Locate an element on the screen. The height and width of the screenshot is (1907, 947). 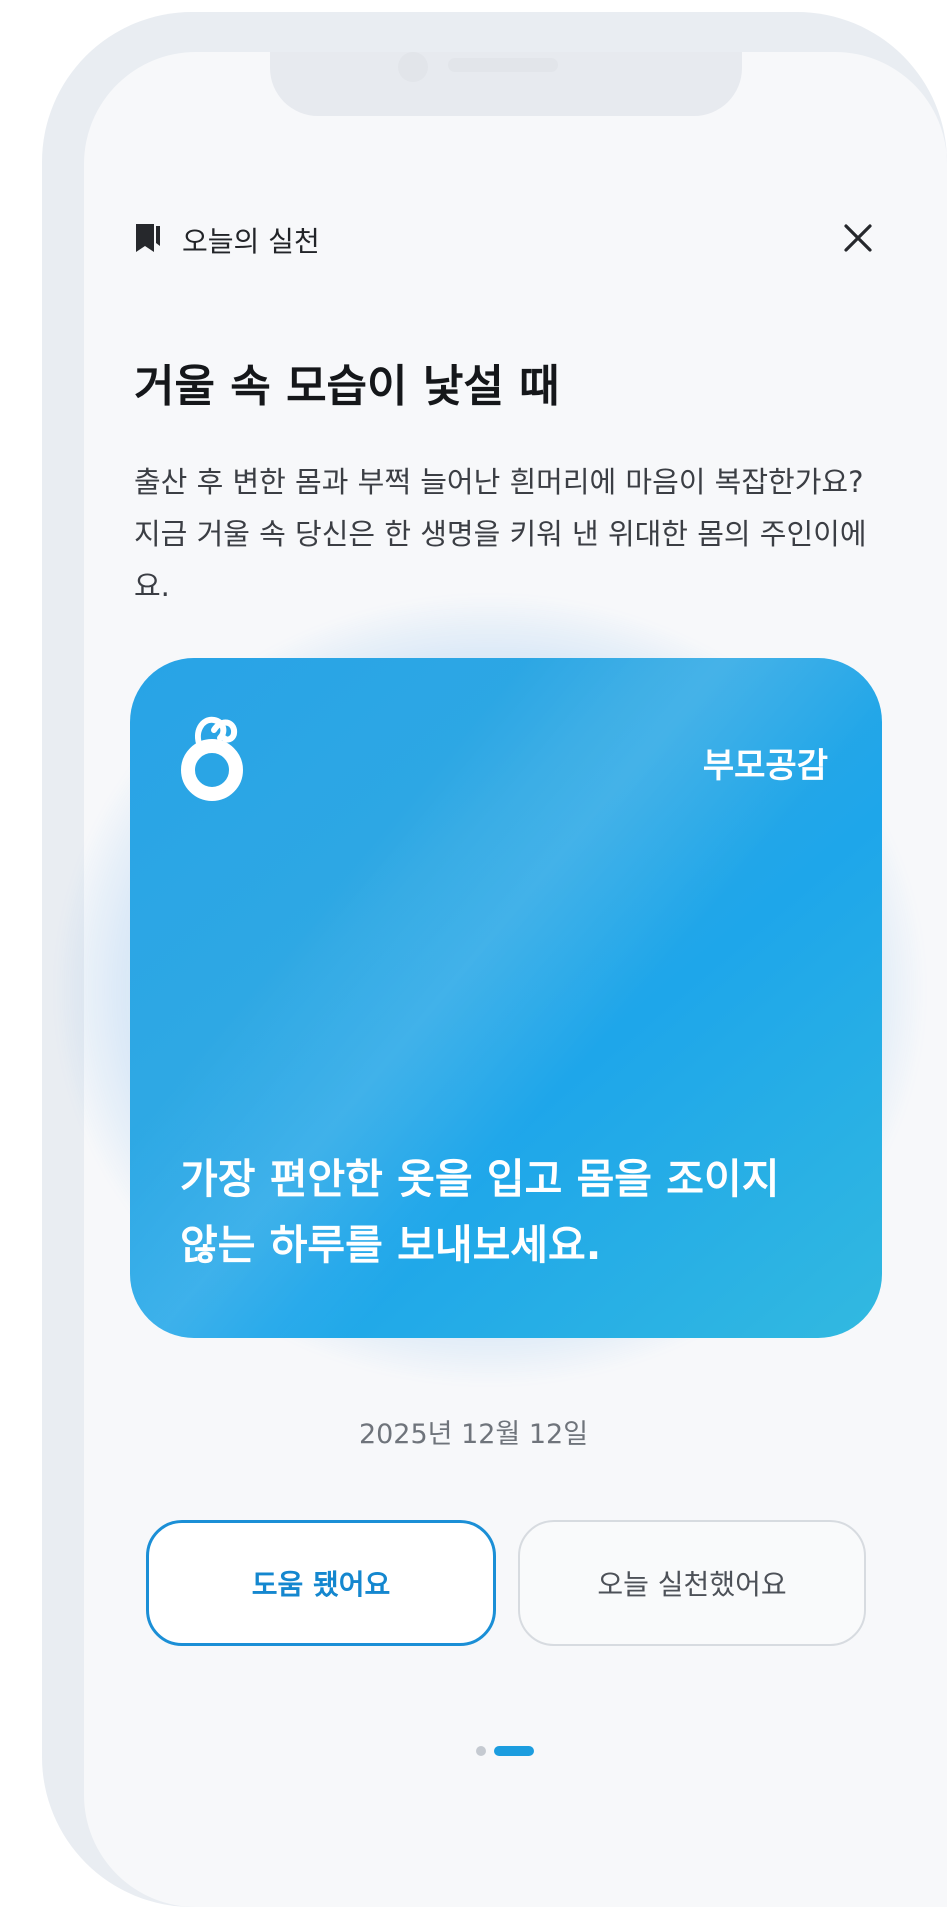
close-icon is located at coordinates (858, 238).